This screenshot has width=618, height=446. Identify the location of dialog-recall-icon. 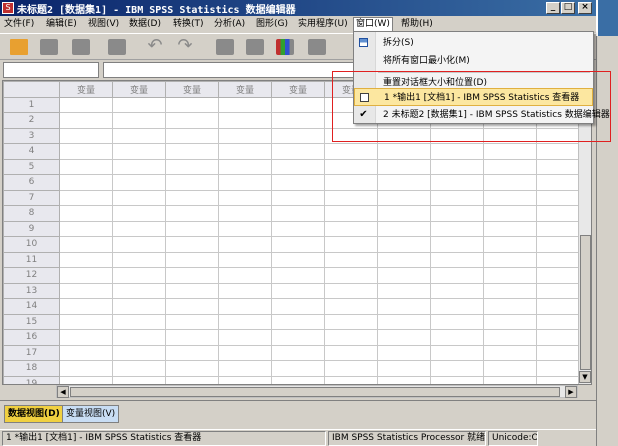
(117, 47).